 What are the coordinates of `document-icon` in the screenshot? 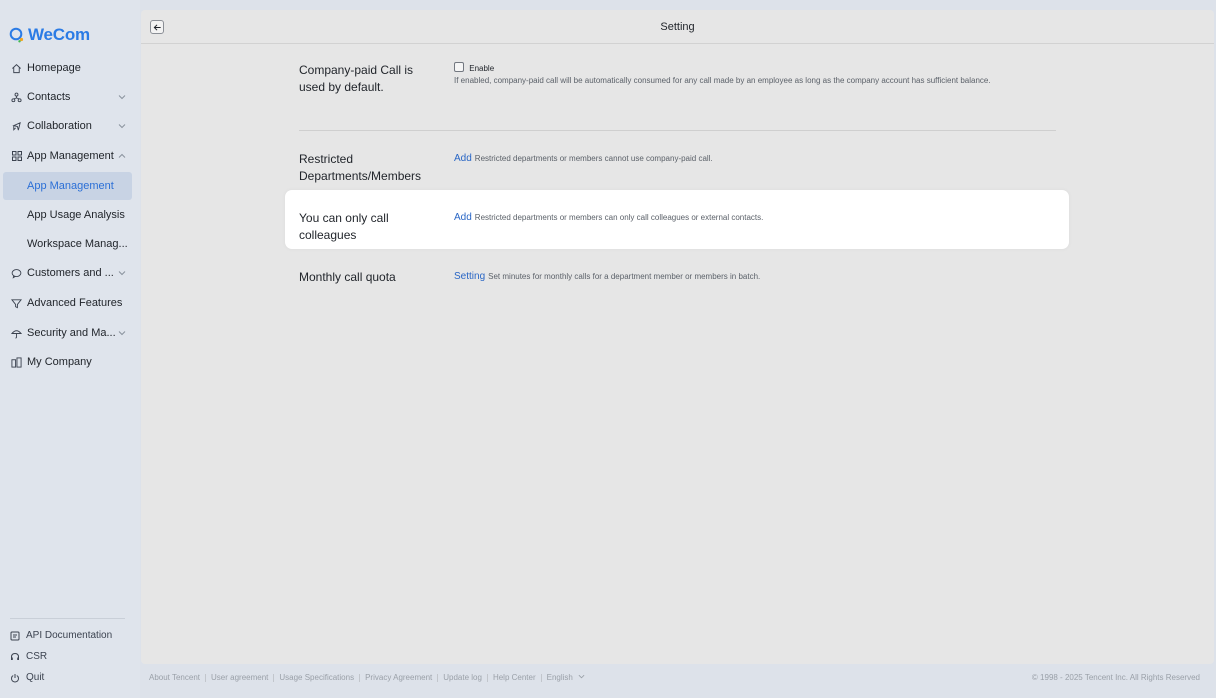 It's located at (16, 636).